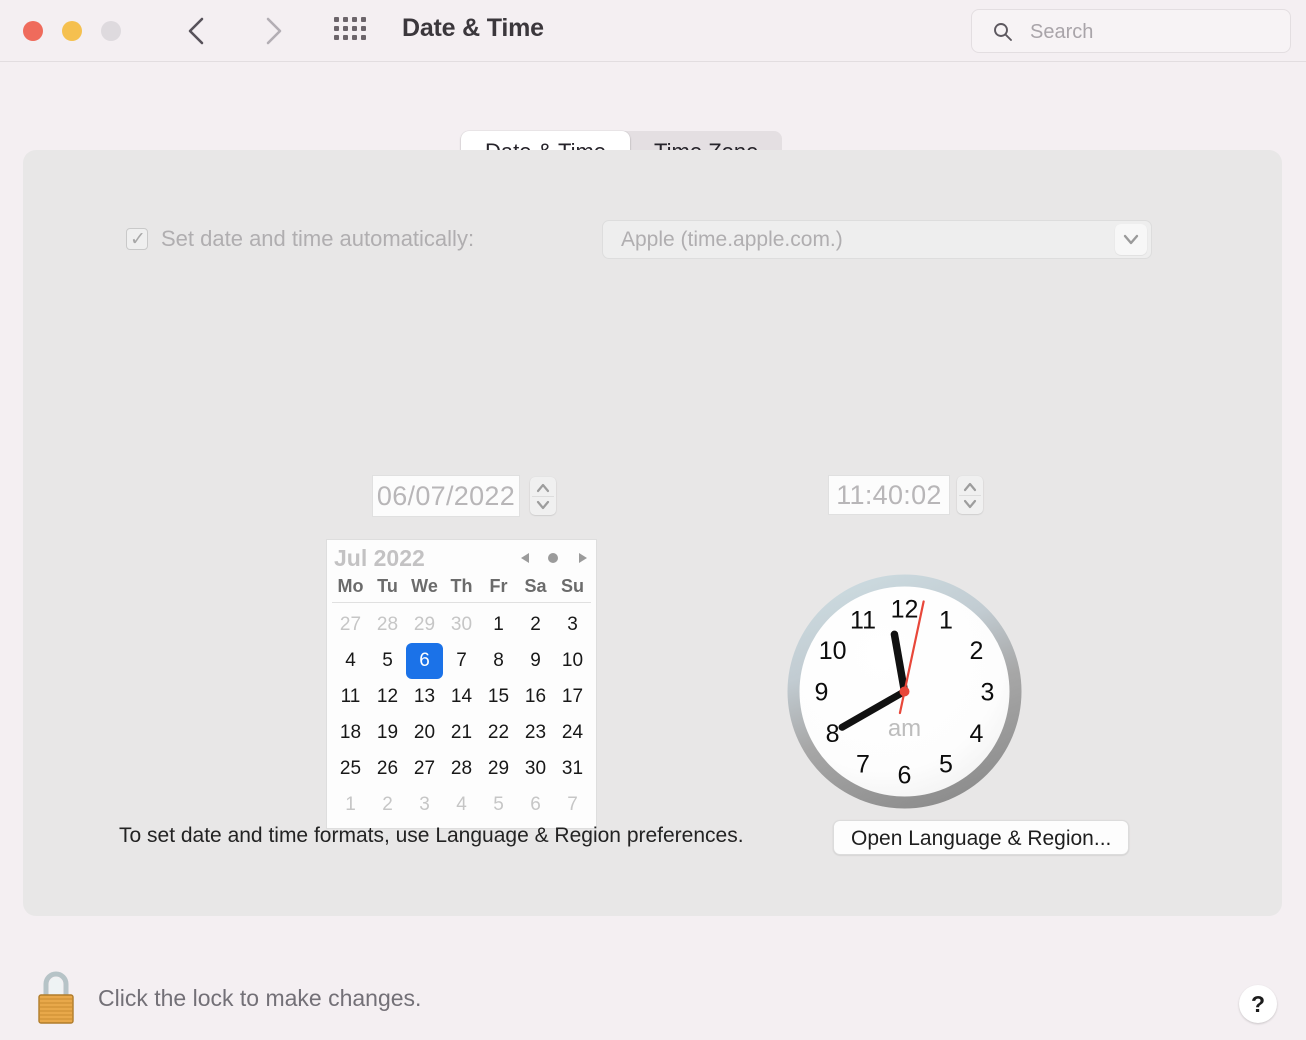  Describe the element at coordinates (946, 621) in the screenshot. I see `clock-numeral: 1` at that location.